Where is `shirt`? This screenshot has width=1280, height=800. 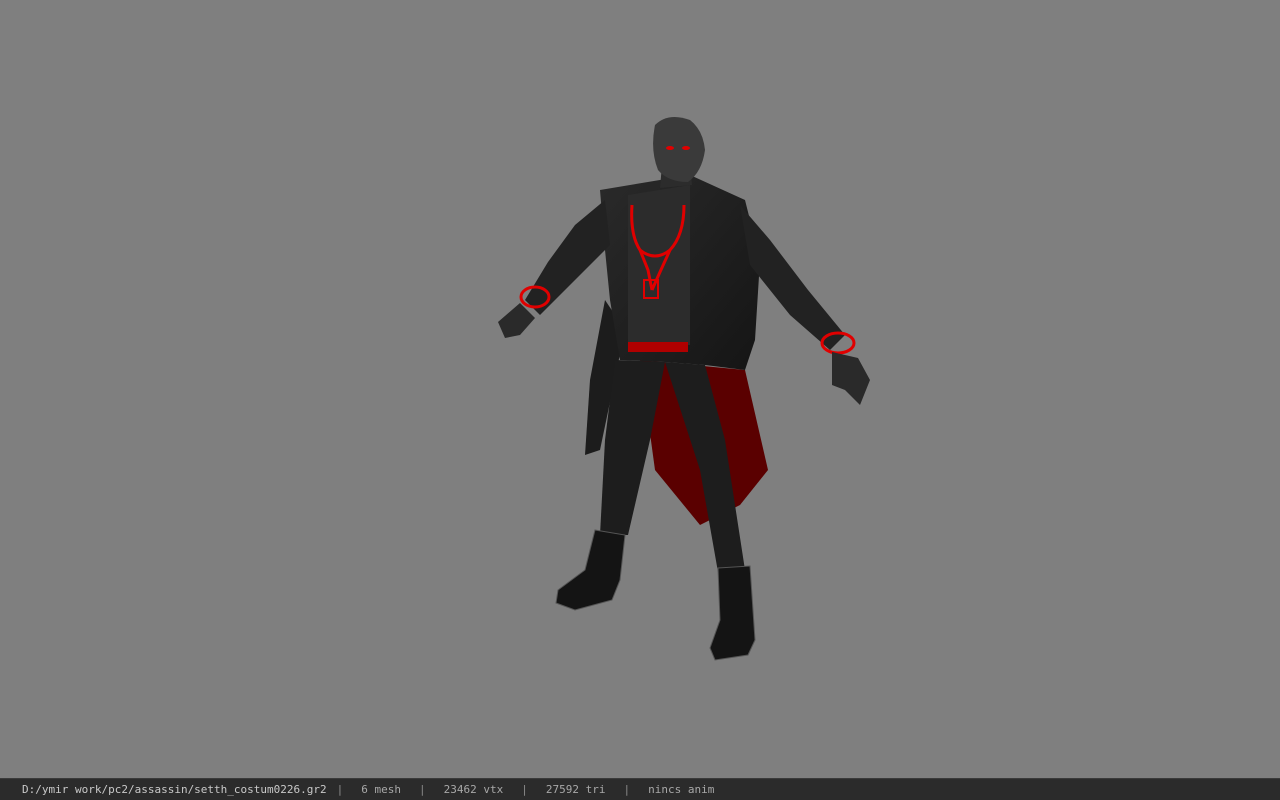 shirt is located at coordinates (659, 265).